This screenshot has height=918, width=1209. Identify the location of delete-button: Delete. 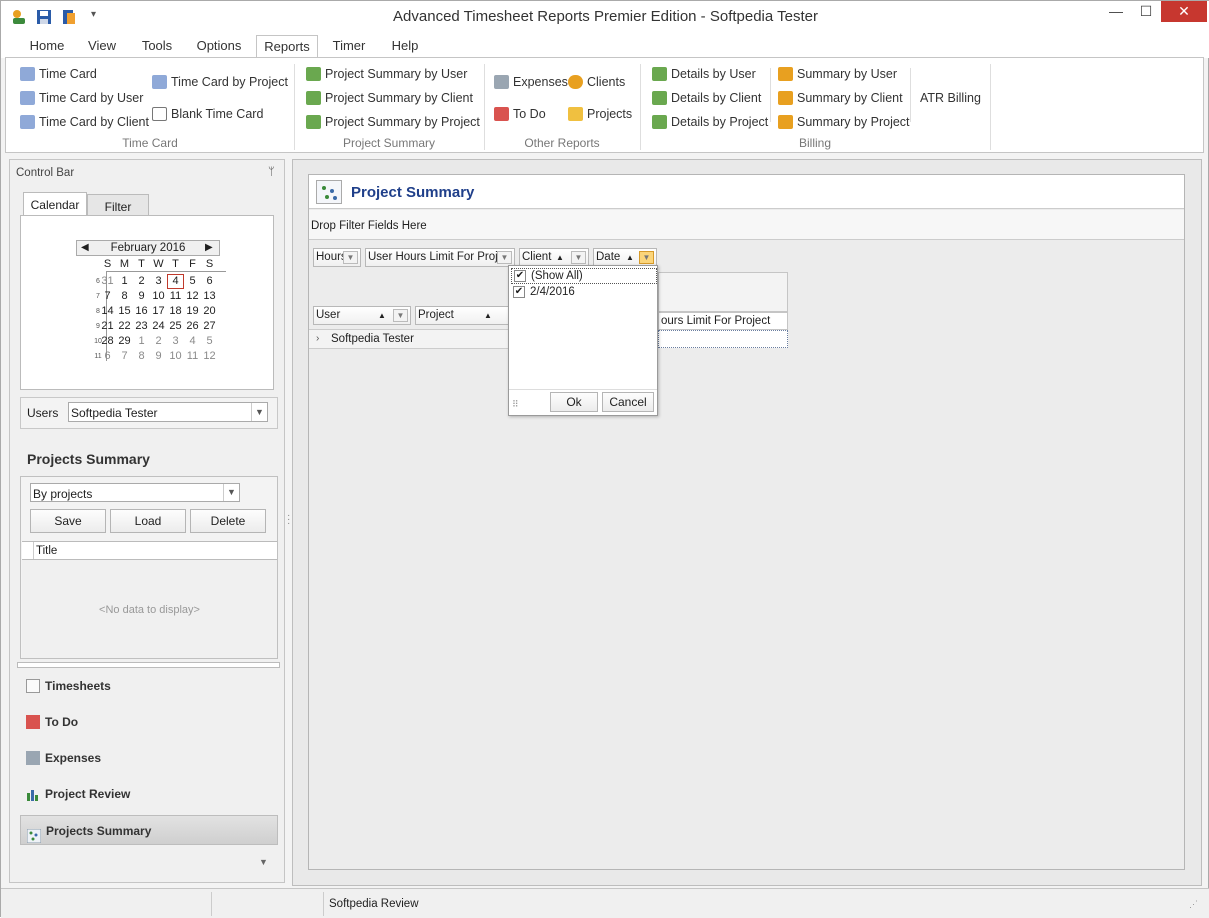
(228, 521).